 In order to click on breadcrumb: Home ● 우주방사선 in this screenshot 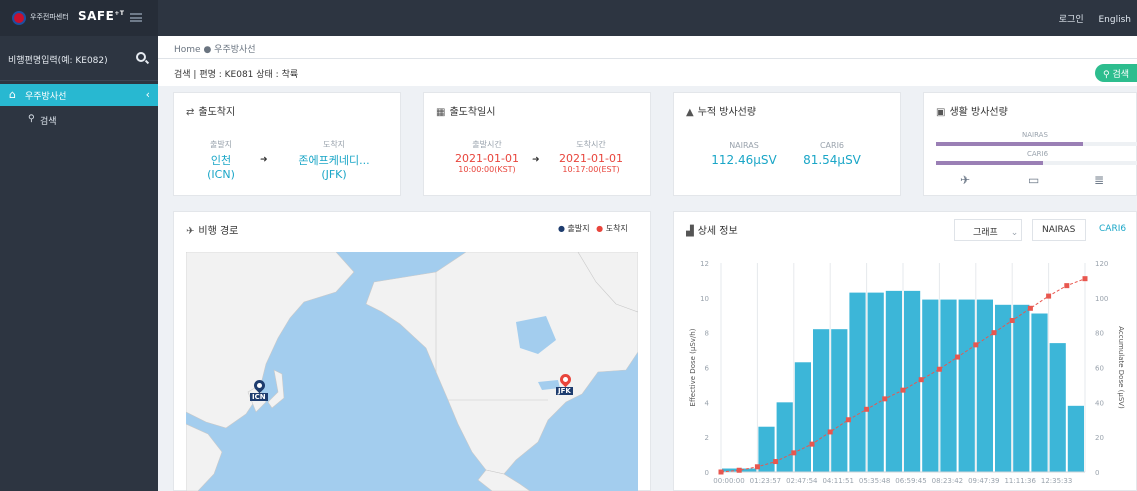, I will do `click(215, 48)`.